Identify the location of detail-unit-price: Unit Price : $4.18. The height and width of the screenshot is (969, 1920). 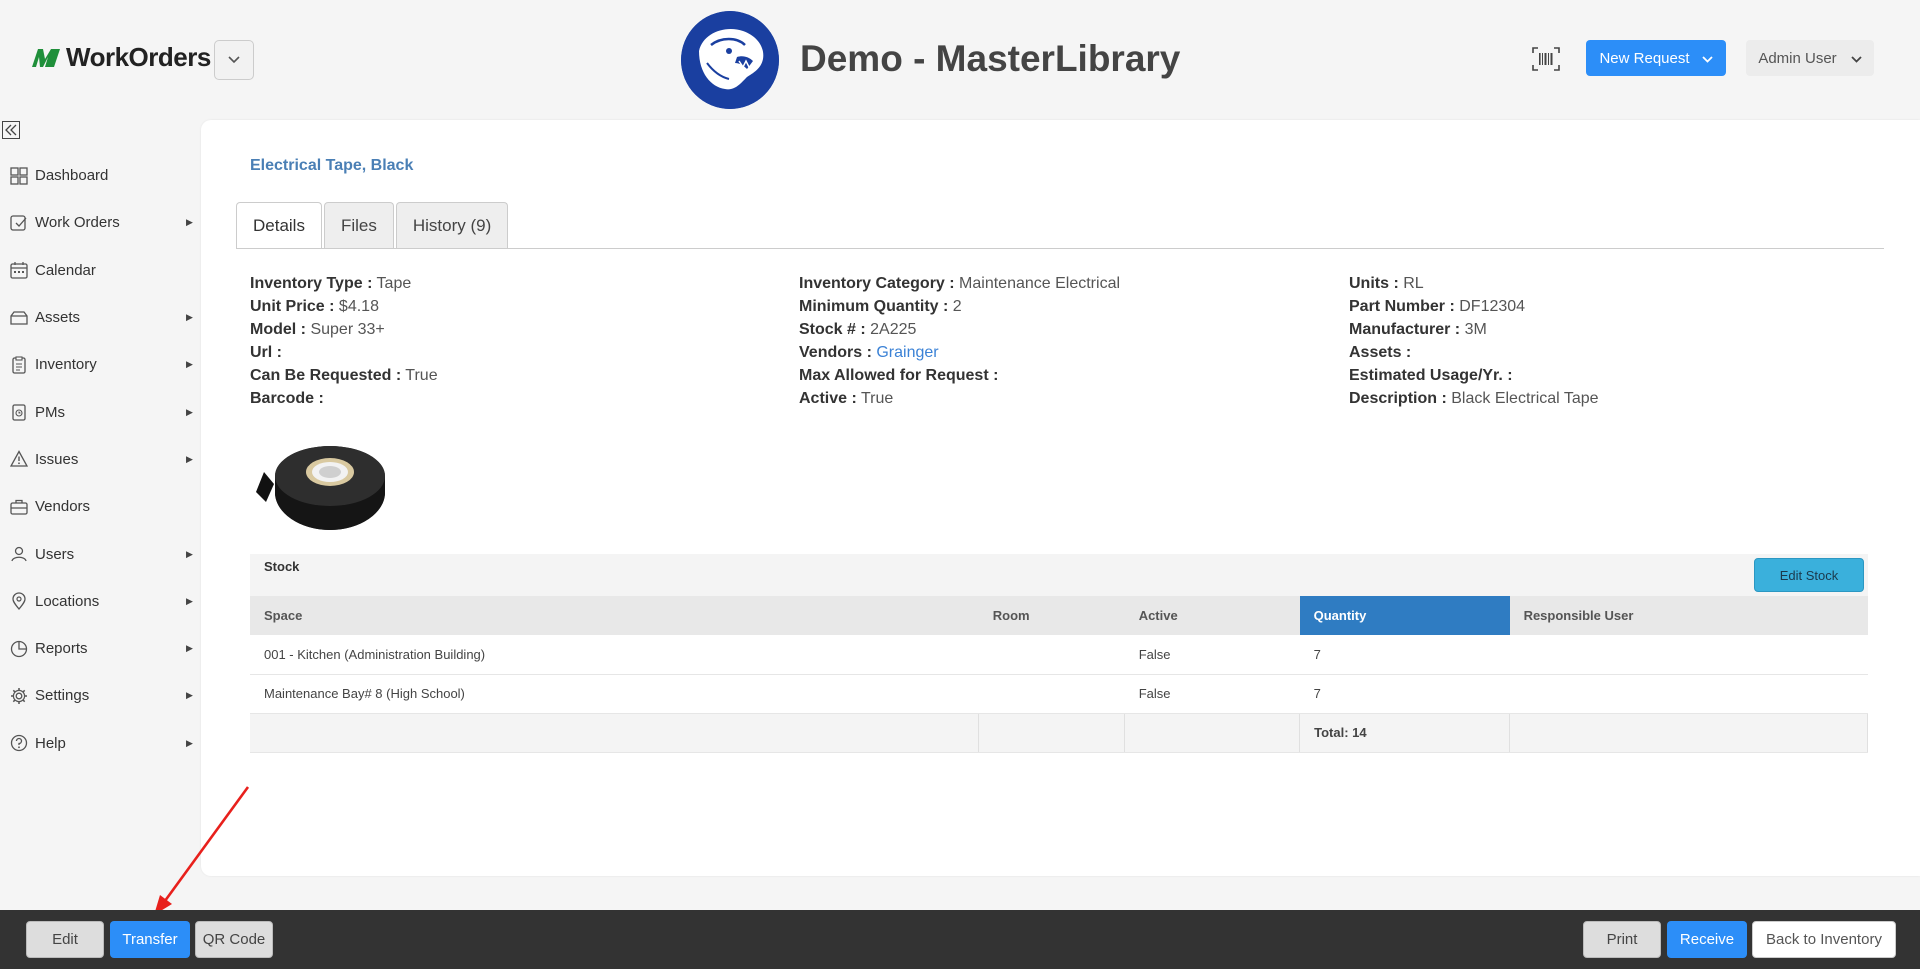
(344, 306).